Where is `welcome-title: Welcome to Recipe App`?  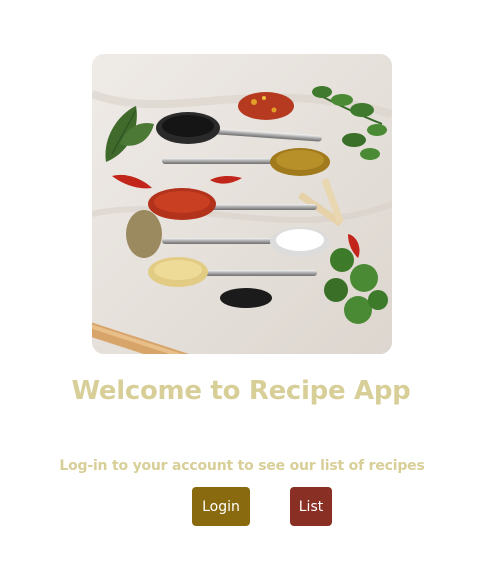
welcome-title: Welcome to Recipe App is located at coordinates (241, 391).